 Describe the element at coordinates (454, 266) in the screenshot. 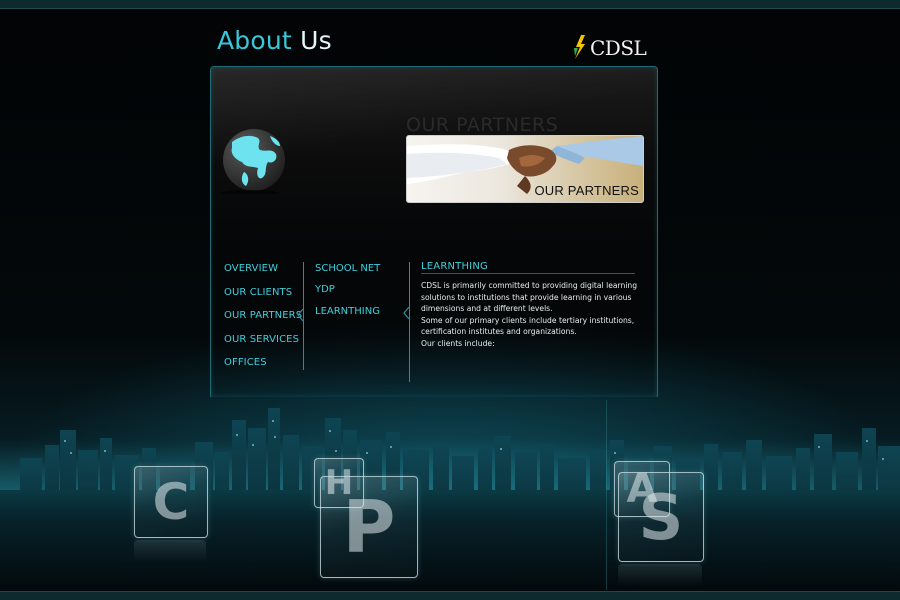

I see `section-heading: LEARNTHING` at that location.